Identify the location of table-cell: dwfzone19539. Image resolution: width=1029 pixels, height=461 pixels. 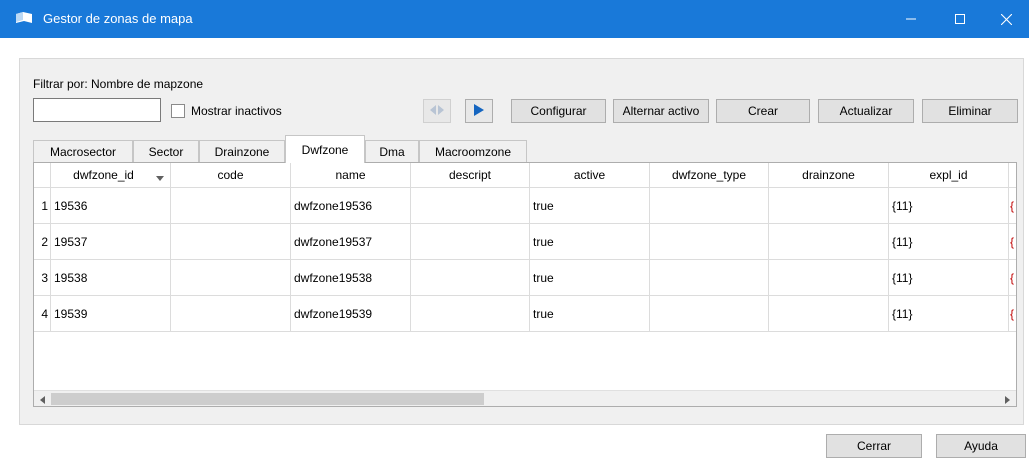
(351, 314).